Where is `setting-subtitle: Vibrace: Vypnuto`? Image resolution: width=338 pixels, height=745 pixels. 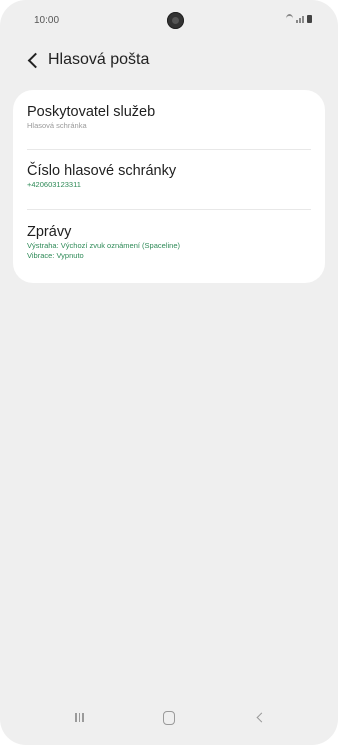 setting-subtitle: Vibrace: Vypnuto is located at coordinates (55, 255).